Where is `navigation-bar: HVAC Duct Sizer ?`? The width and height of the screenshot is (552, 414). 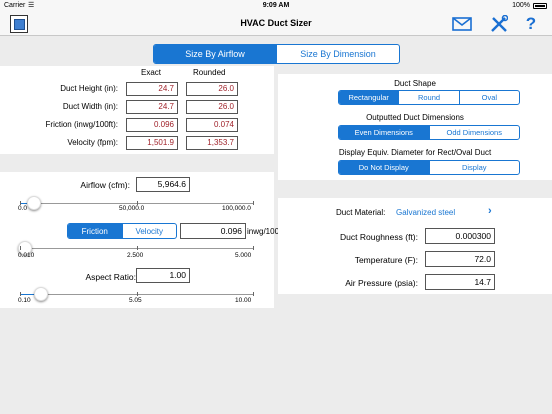 navigation-bar: HVAC Duct Sizer ? is located at coordinates (276, 24).